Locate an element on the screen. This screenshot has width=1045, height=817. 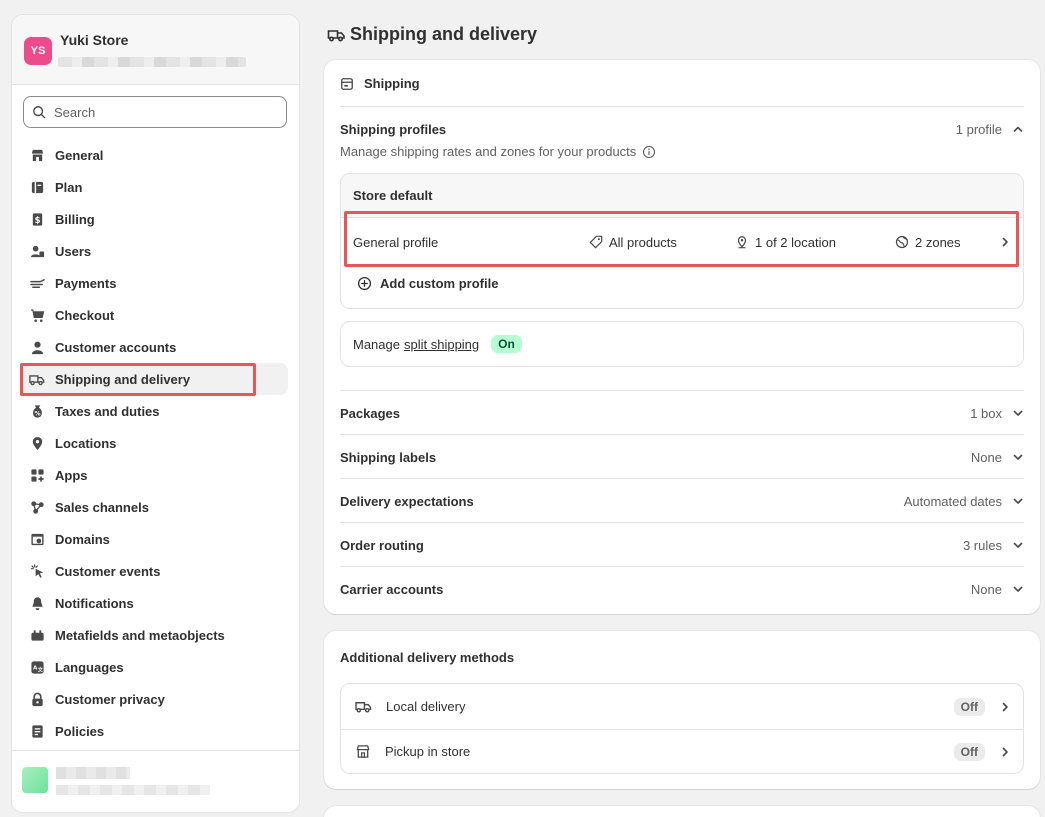
nav-label: Checkout is located at coordinates (85, 315).